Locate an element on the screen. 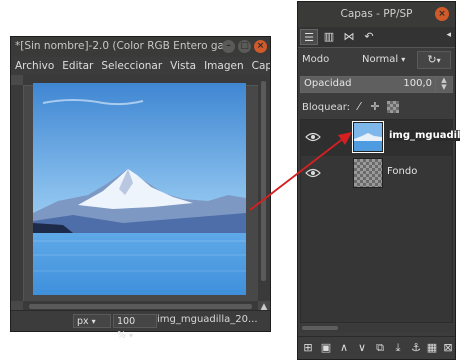 Image resolution: width=460 pixels, height=363 pixels. mask-icon: ▦ is located at coordinates (432, 348).